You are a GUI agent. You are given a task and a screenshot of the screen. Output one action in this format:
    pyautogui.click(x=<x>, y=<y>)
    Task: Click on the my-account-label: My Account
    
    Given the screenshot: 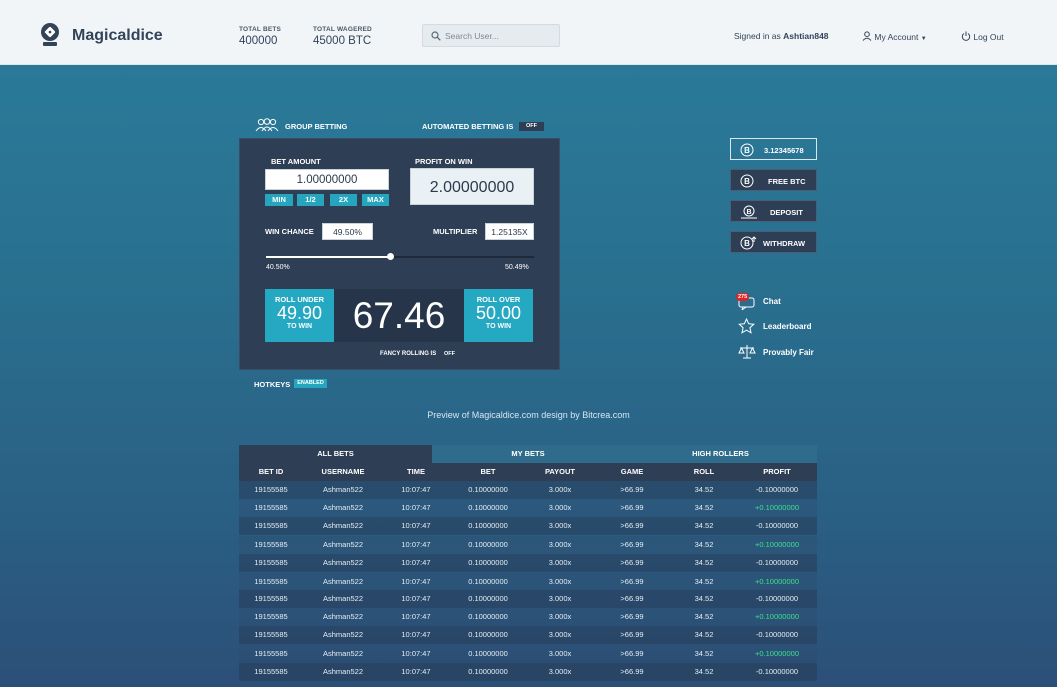 What is the action you would take?
    pyautogui.click(x=896, y=37)
    